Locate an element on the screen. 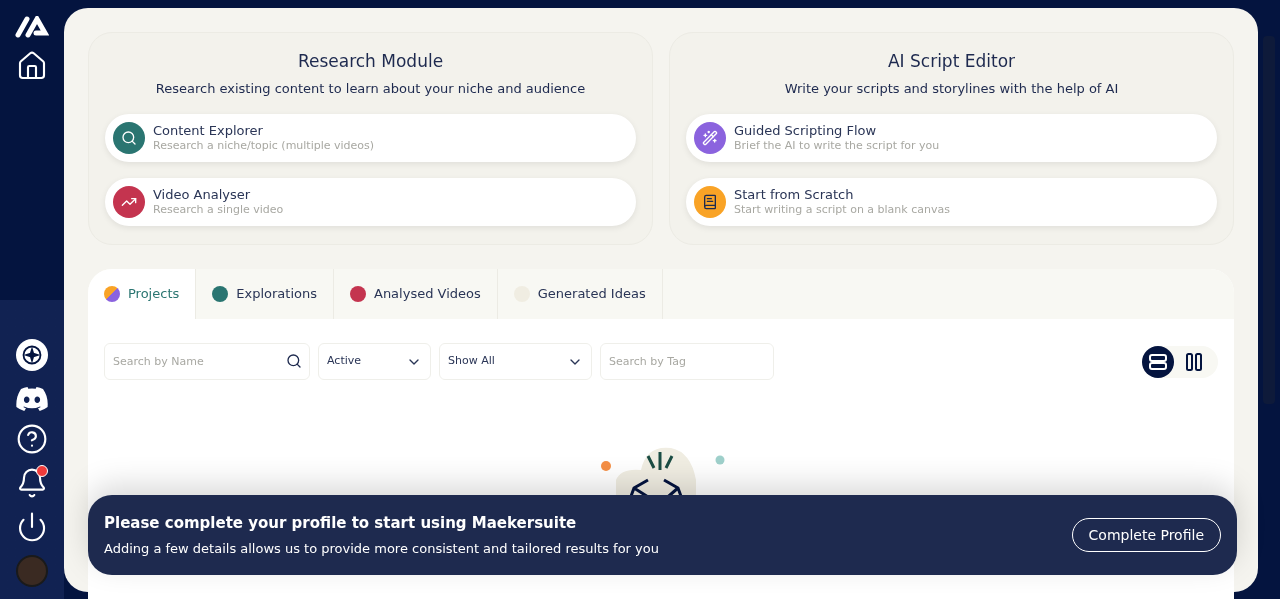 This screenshot has width=1280, height=599. home-icon is located at coordinates (32, 66).